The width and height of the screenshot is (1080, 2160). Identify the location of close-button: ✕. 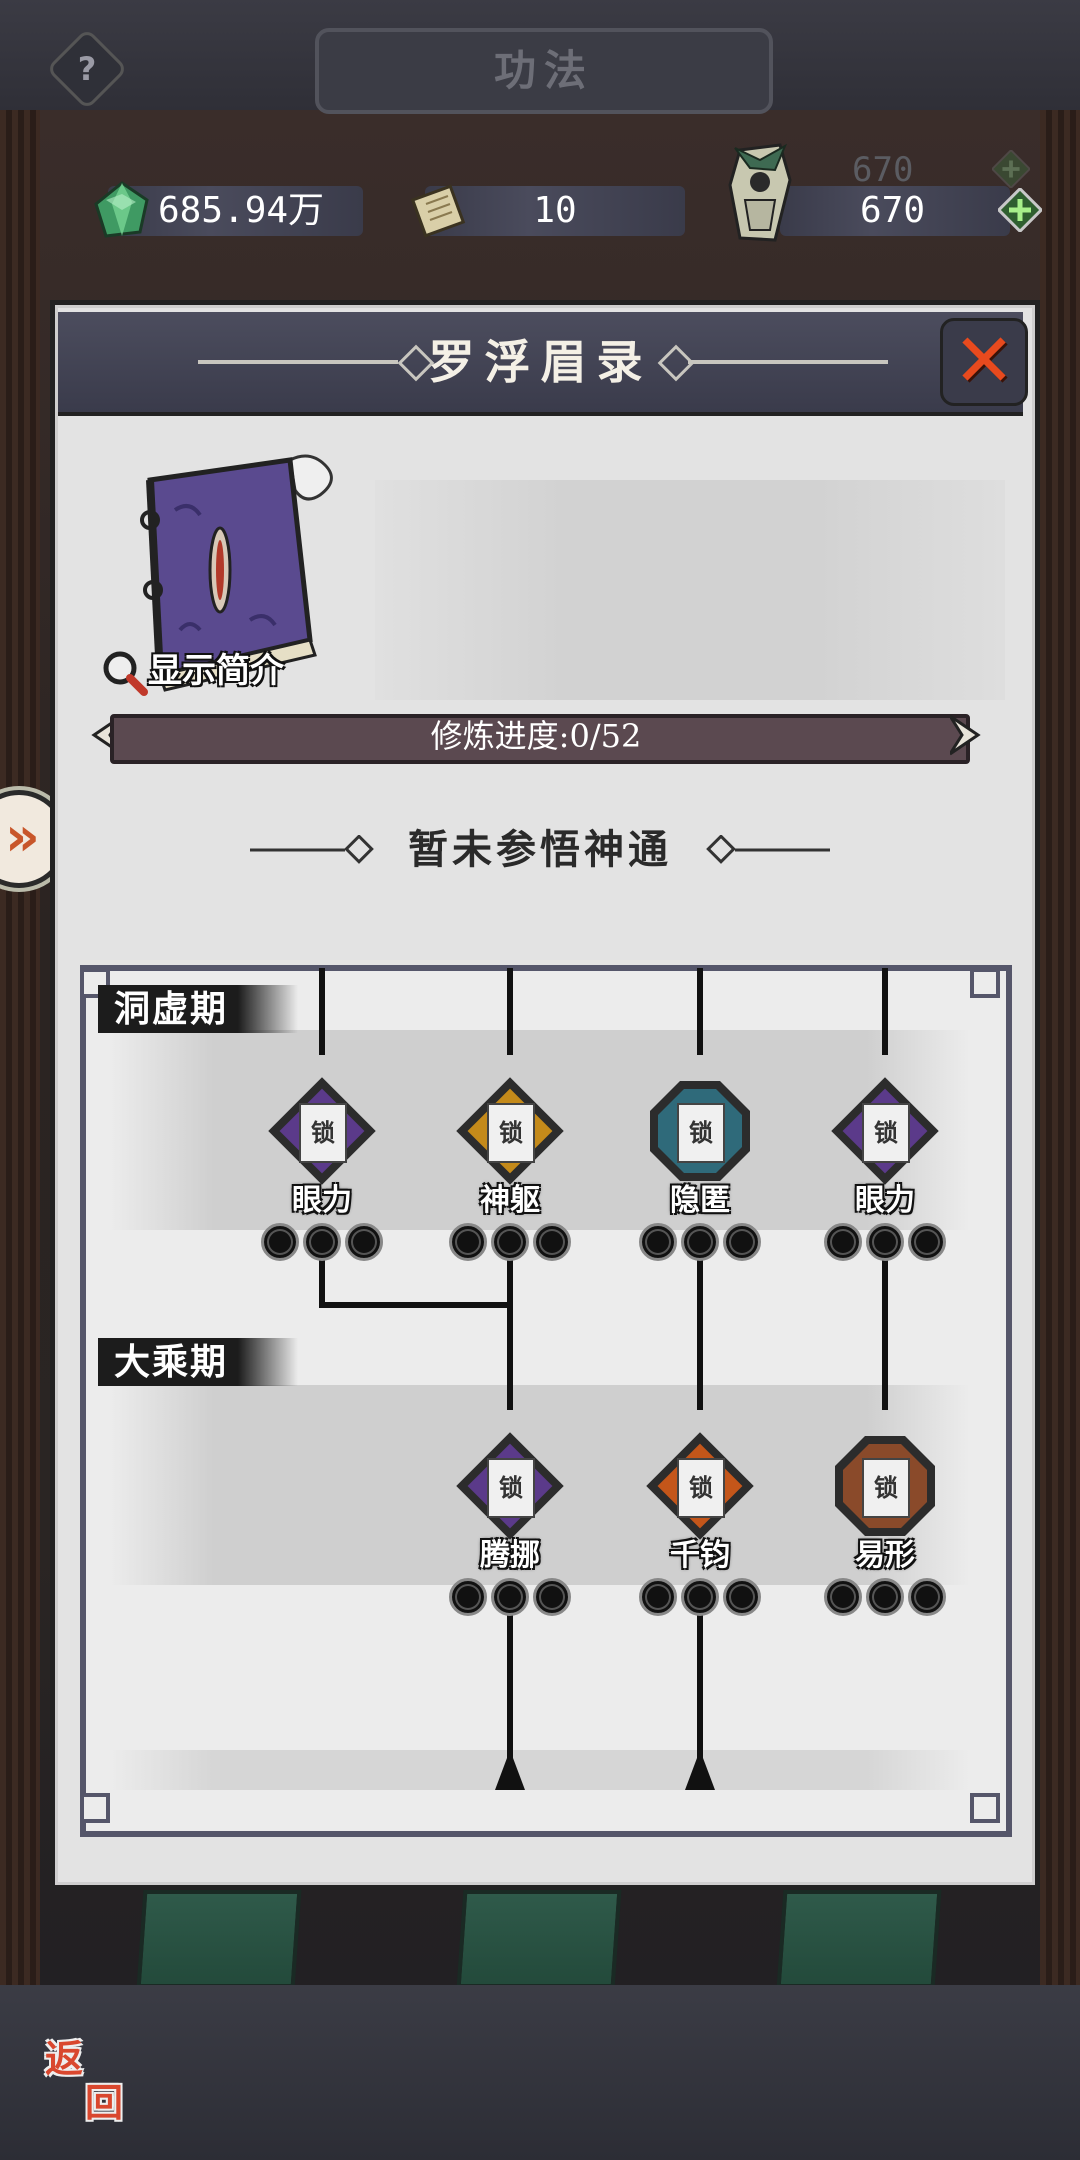
(984, 362).